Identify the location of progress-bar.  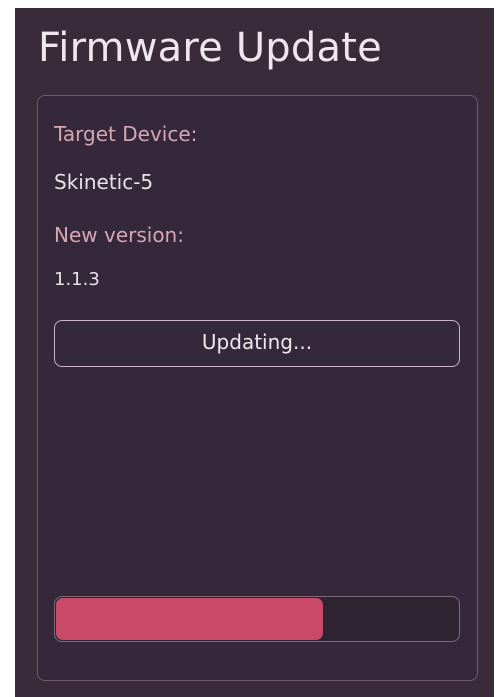
(257, 619).